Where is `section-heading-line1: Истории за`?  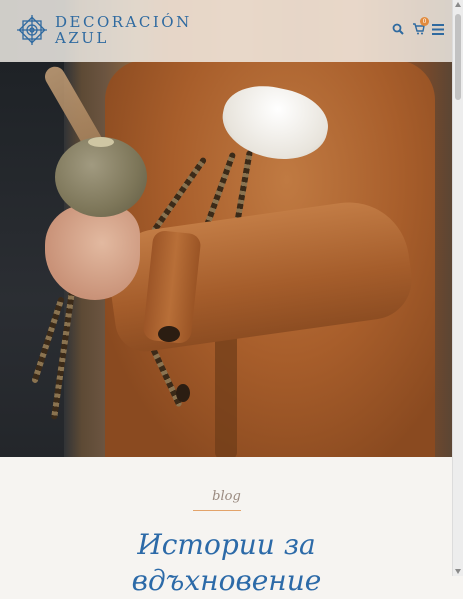
section-heading-line1: Истории за is located at coordinates (226, 544).